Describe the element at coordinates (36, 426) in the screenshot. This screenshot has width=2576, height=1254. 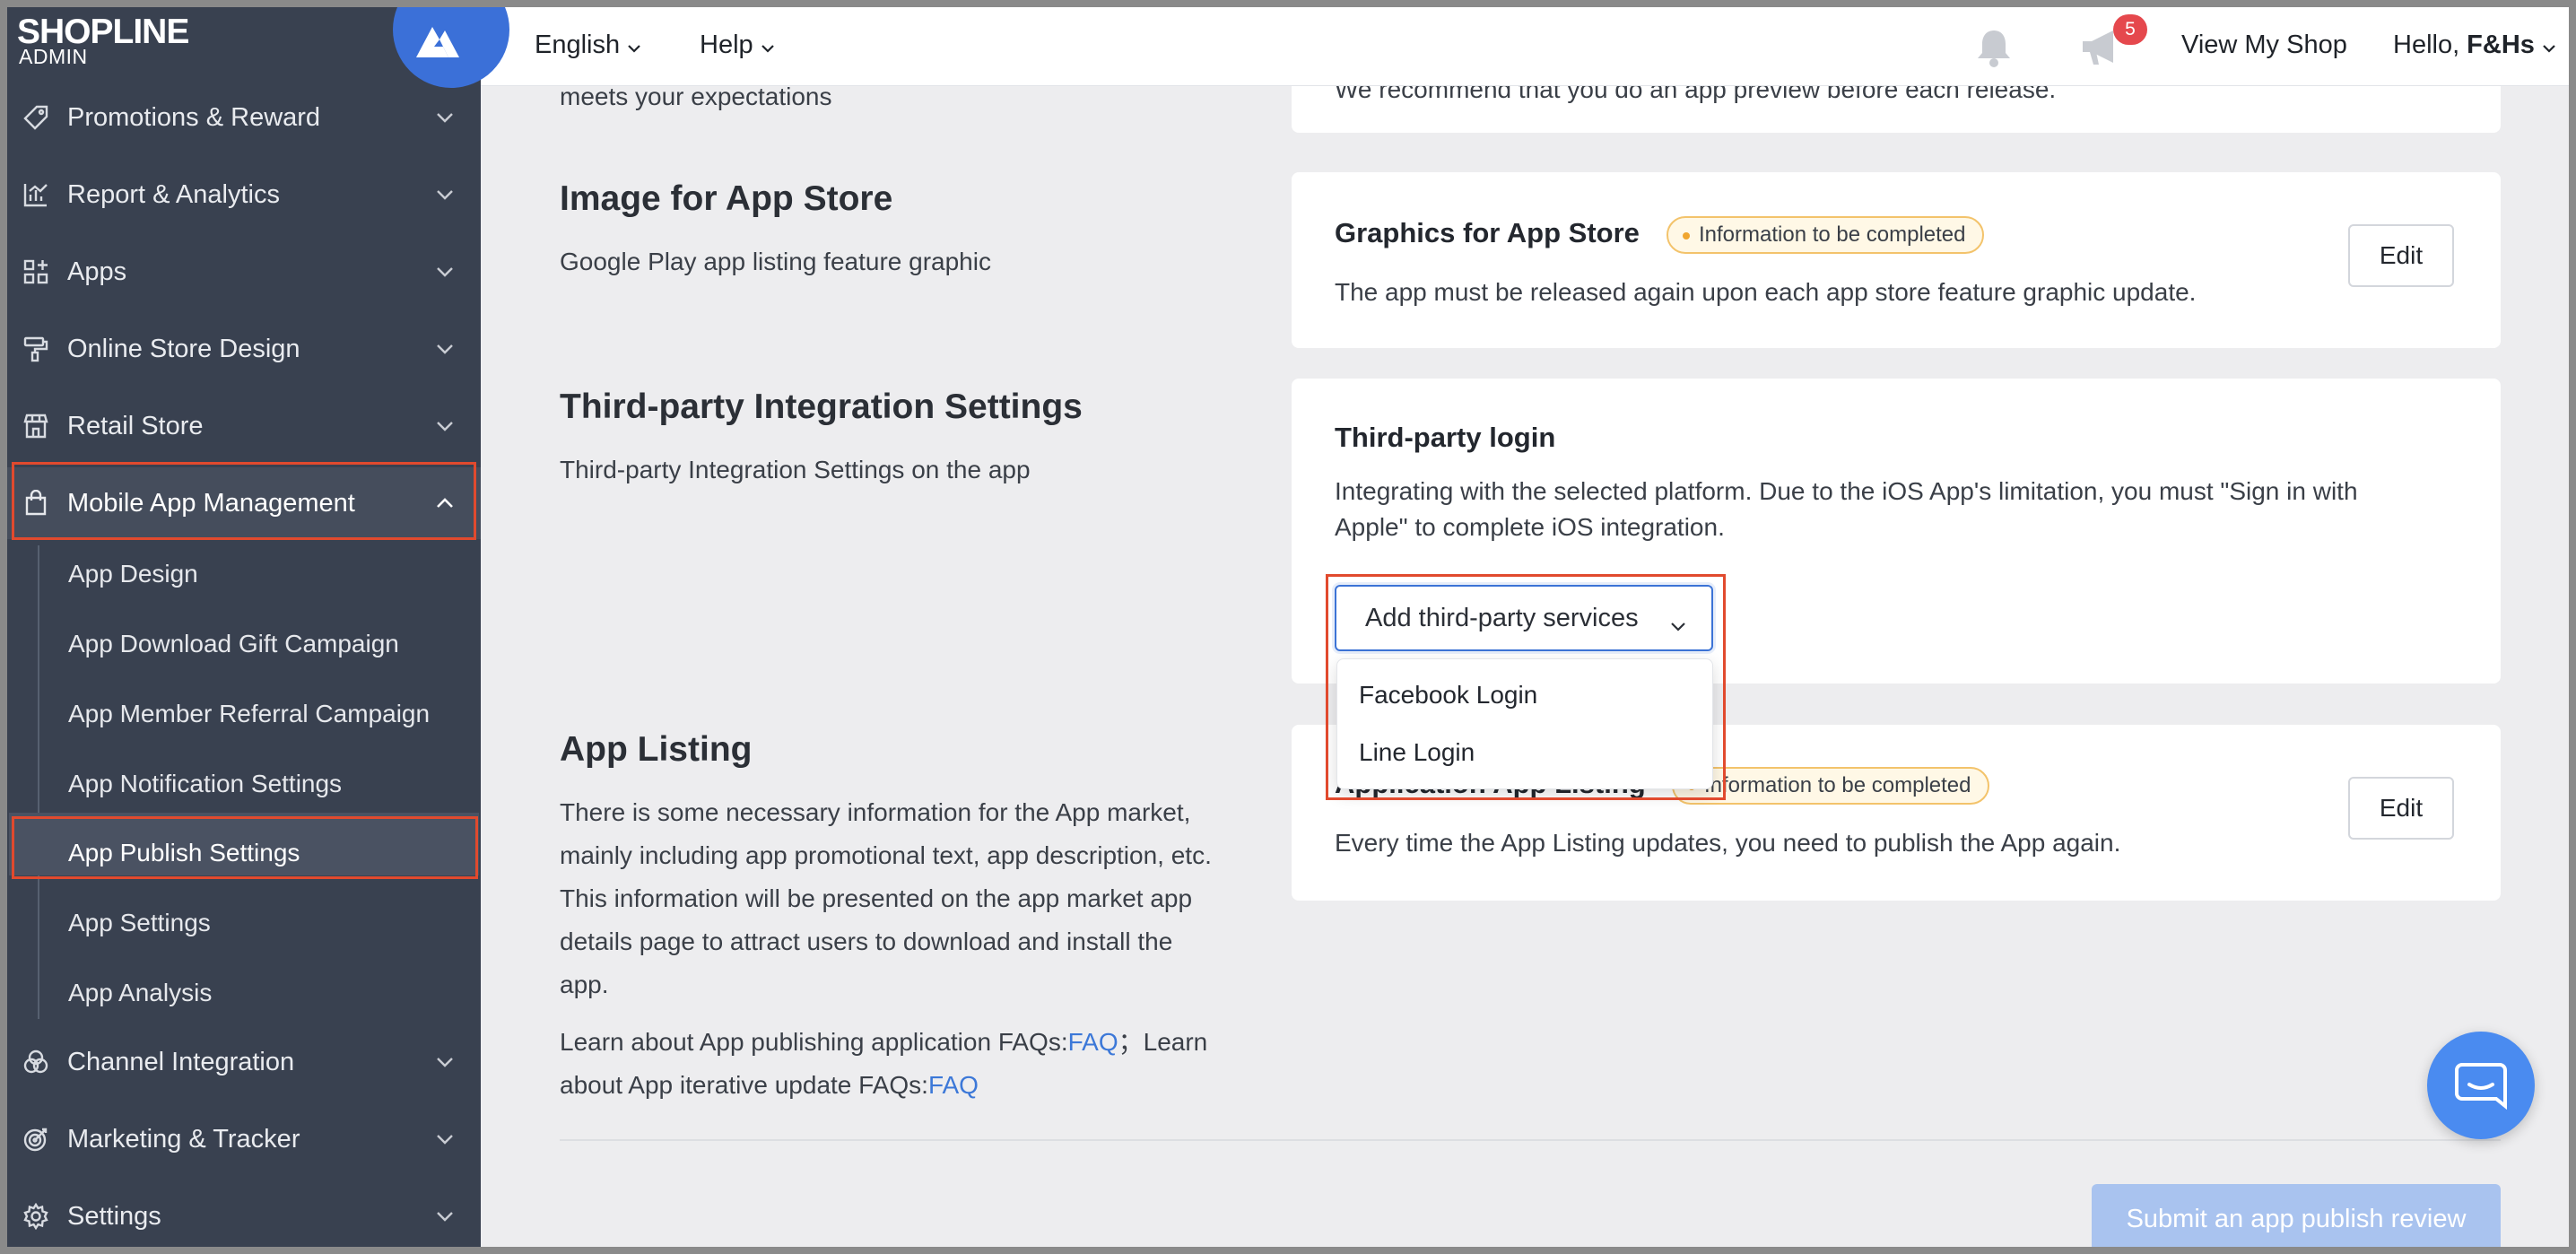
I see `store-icon` at that location.